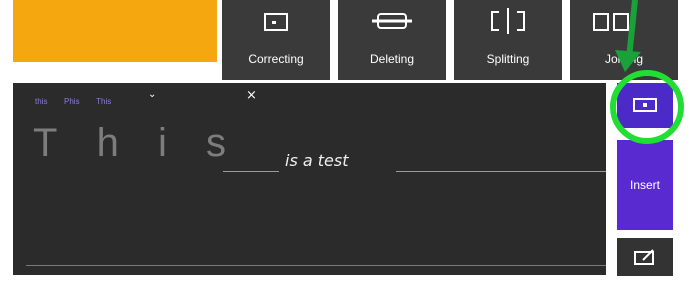  Describe the element at coordinates (628, 36) in the screenshot. I see `arrow-icon` at that location.